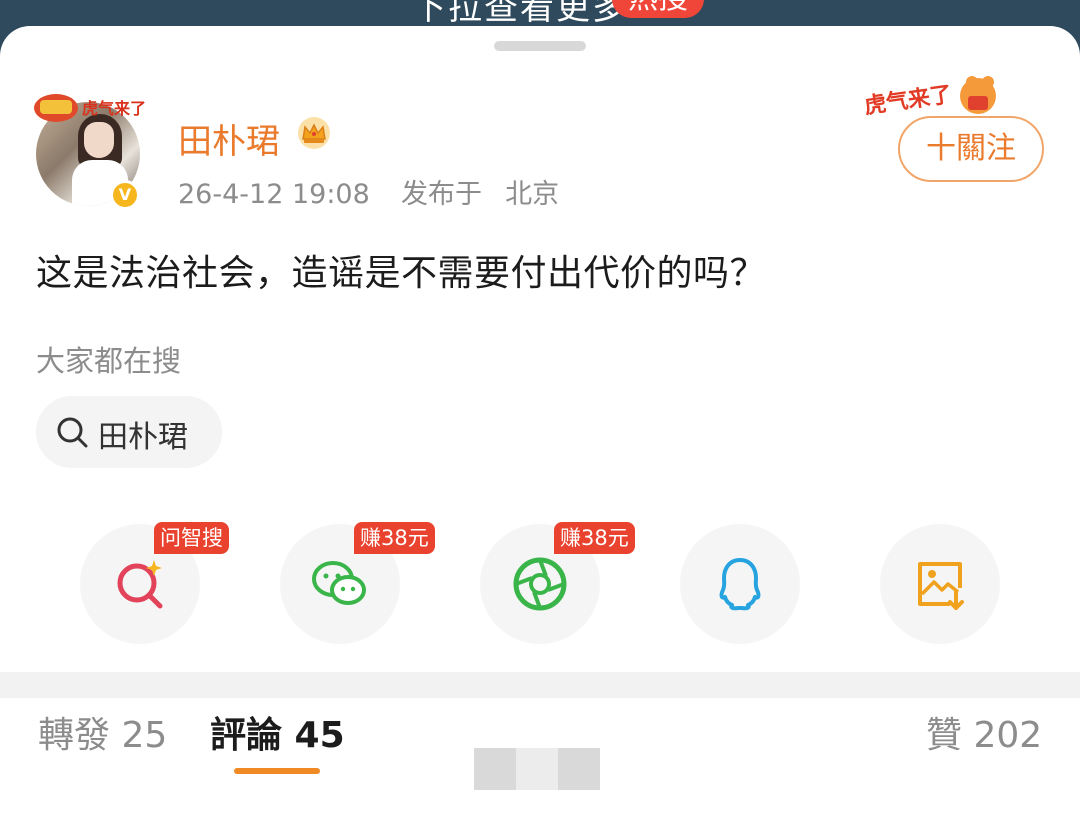 The width and height of the screenshot is (1080, 829). What do you see at coordinates (191, 538) in the screenshot?
I see `ai-search-tag: 问智搜` at bounding box center [191, 538].